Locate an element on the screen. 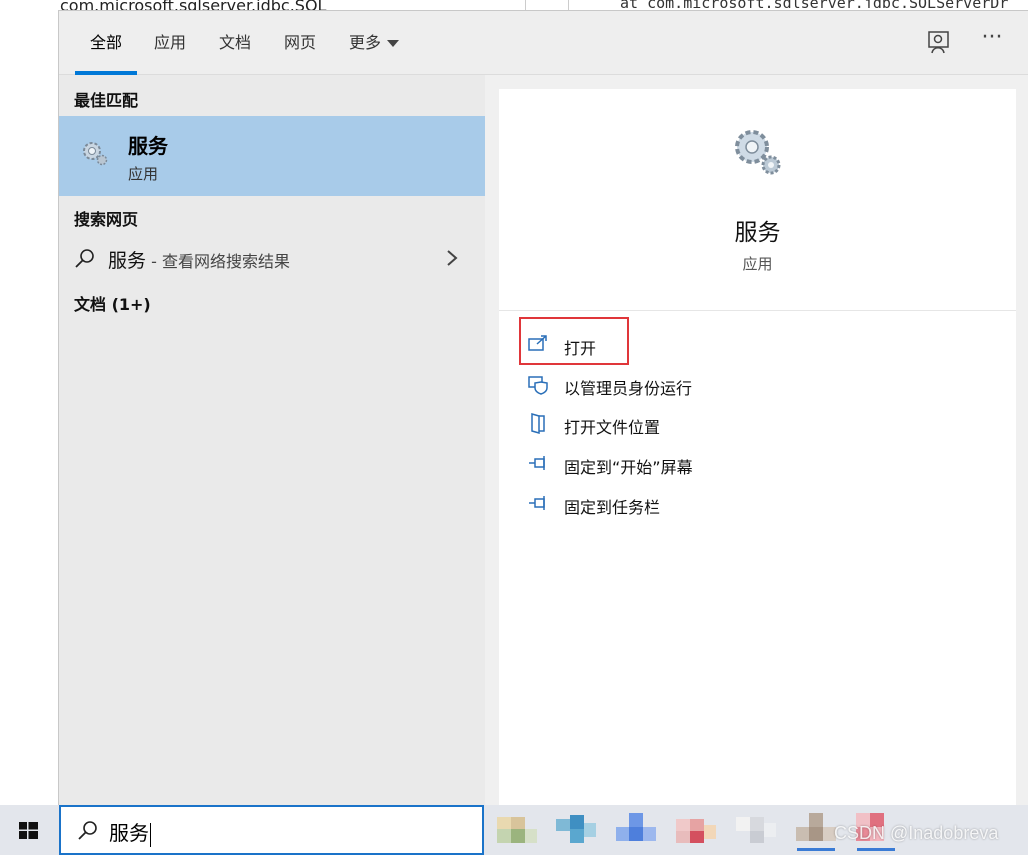  action-run-as-admin: 以管理员身份运行 is located at coordinates (727, 385).